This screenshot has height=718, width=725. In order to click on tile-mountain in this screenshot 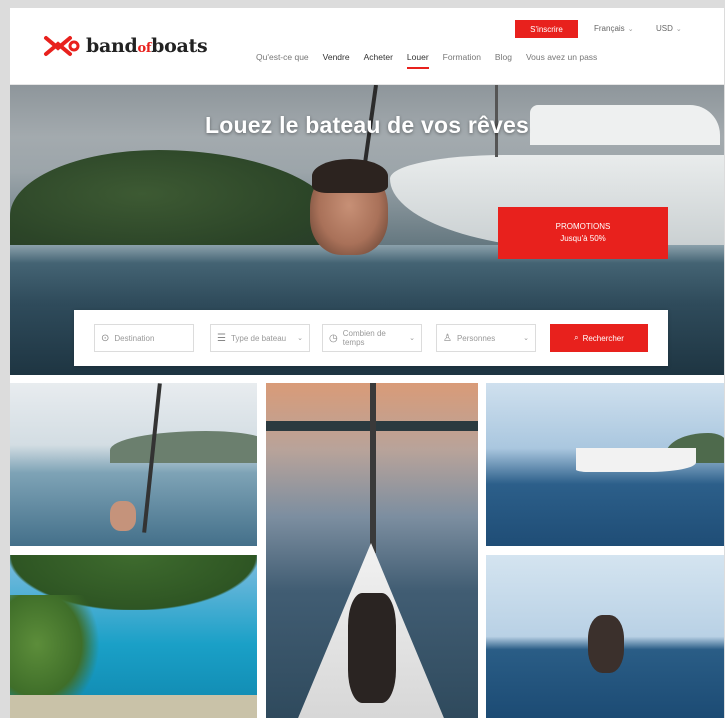, I will do `click(183, 447)`.